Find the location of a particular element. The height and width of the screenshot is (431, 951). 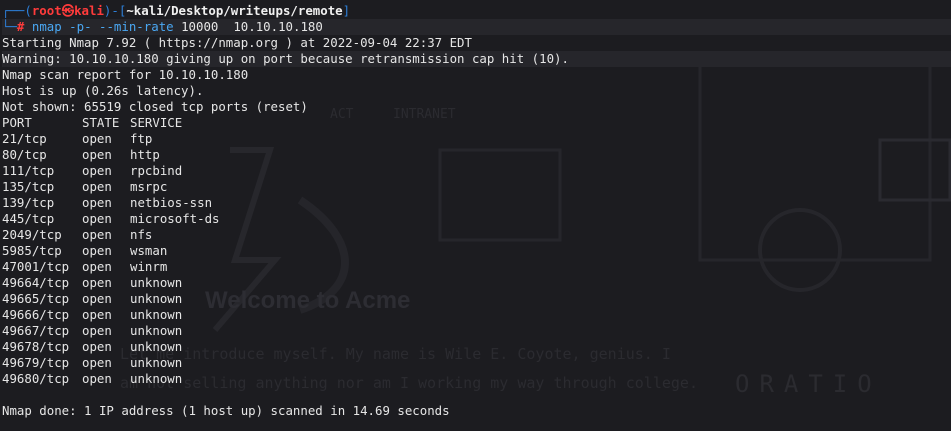

port-cell: 49678/tcp is located at coordinates (36, 346).